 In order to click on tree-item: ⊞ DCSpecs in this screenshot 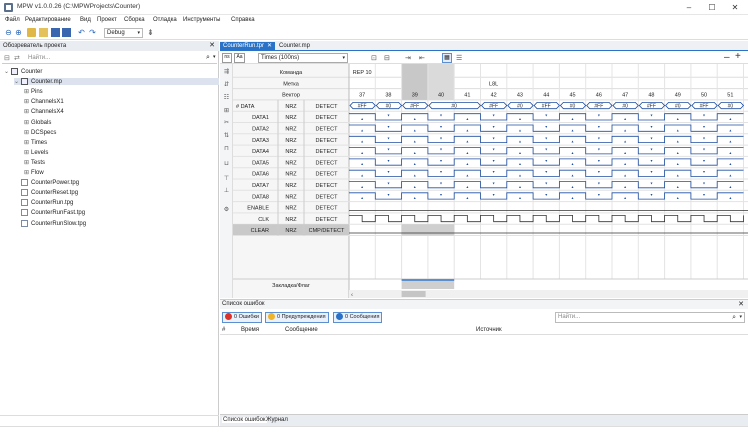, I will do `click(40, 132)`.